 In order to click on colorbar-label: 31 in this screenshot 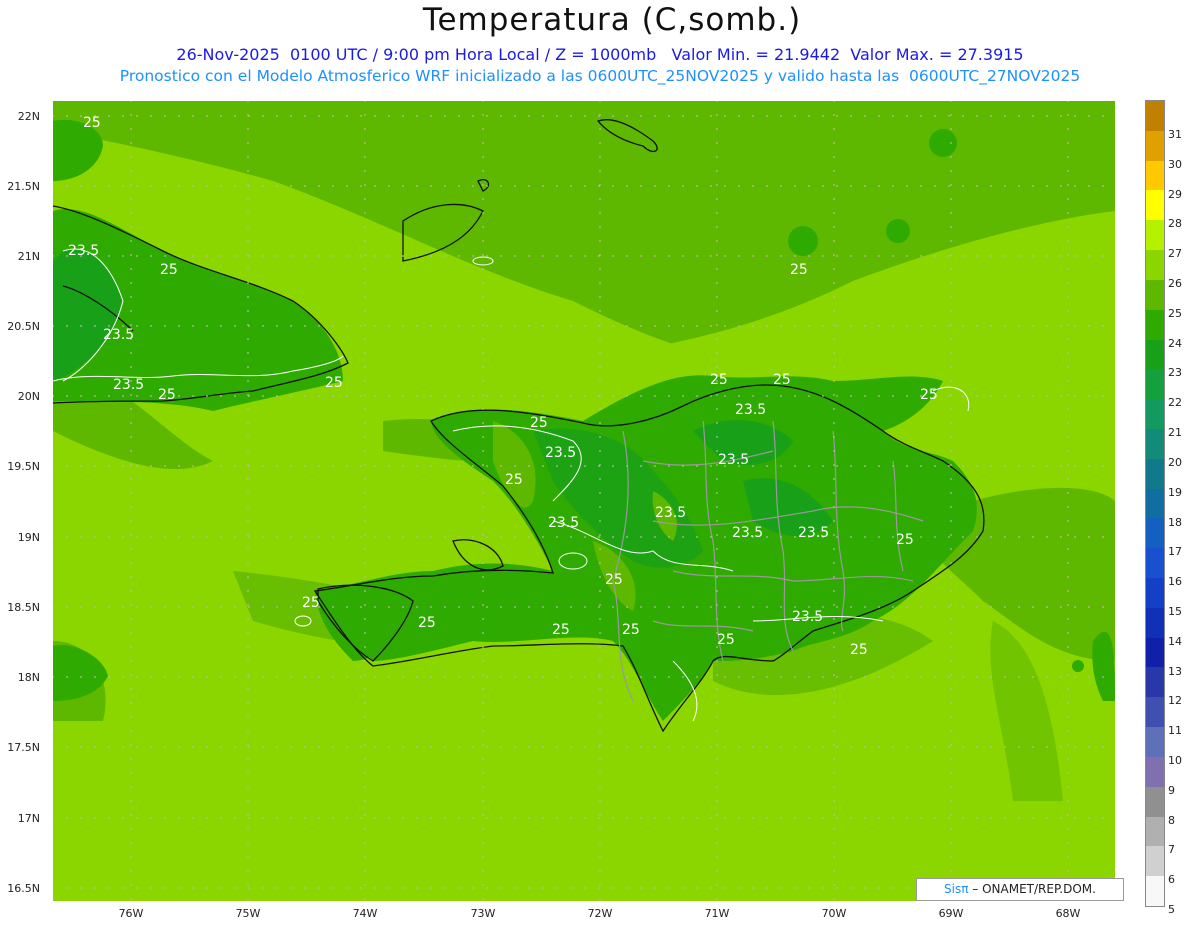, I will do `click(1175, 134)`.